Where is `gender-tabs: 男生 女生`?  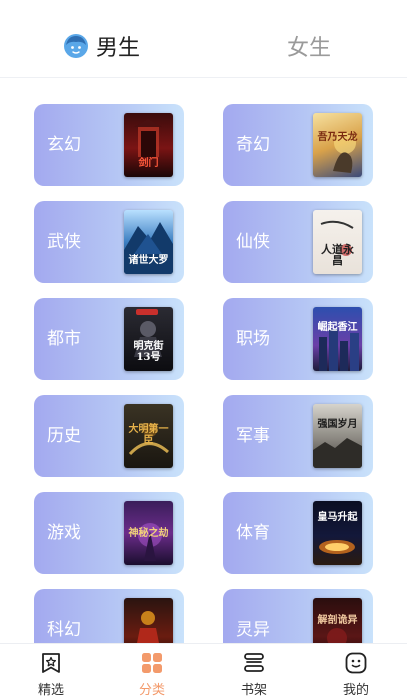
gender-tabs: 男生 女生 is located at coordinates (203, 39).